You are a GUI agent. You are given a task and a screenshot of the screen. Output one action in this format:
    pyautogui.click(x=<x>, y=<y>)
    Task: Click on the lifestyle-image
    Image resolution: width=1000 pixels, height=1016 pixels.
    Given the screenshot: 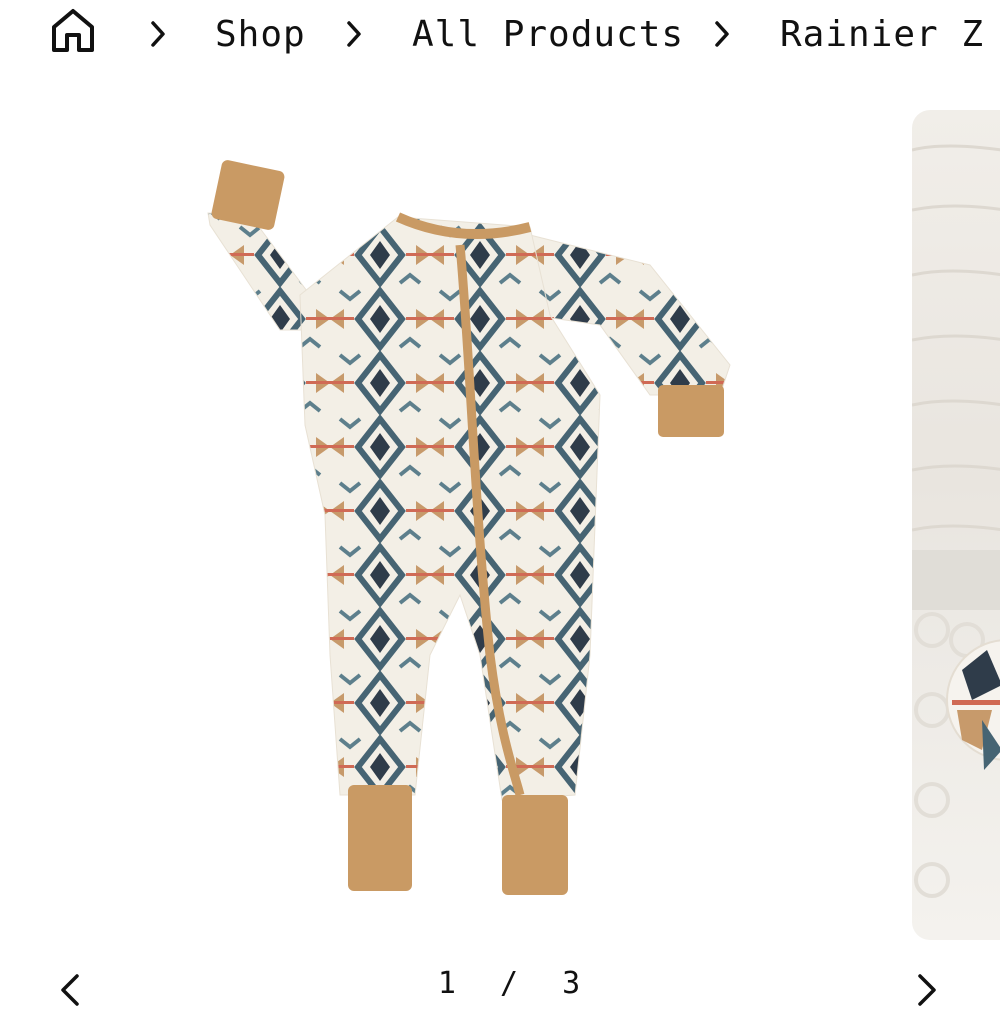 What is the action you would take?
    pyautogui.click(x=956, y=521)
    